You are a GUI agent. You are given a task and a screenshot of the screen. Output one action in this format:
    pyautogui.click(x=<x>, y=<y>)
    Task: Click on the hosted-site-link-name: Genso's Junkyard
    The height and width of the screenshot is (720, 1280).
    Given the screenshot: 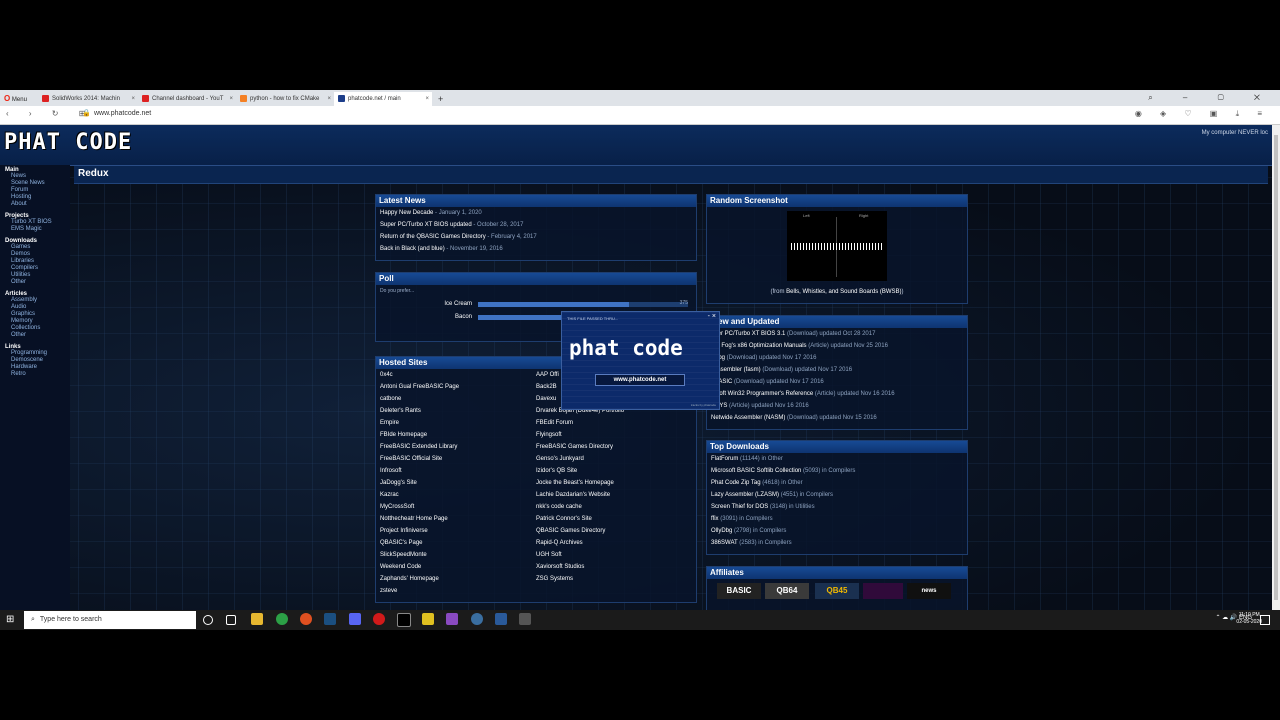 What is the action you would take?
    pyautogui.click(x=560, y=459)
    